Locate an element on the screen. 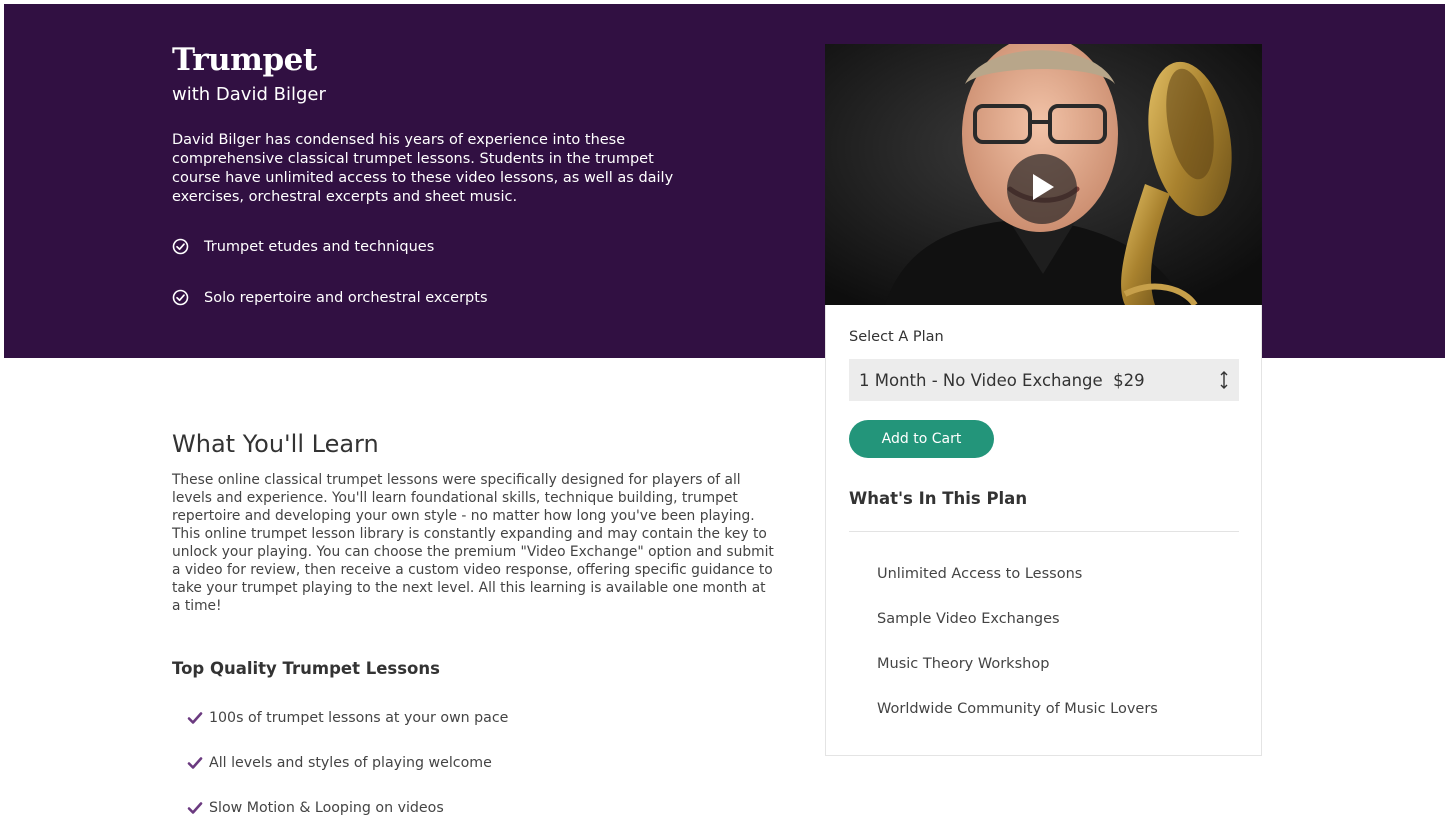 This screenshot has width=1449, height=835. plan-contents-heading: What's In This Plan is located at coordinates (938, 498).